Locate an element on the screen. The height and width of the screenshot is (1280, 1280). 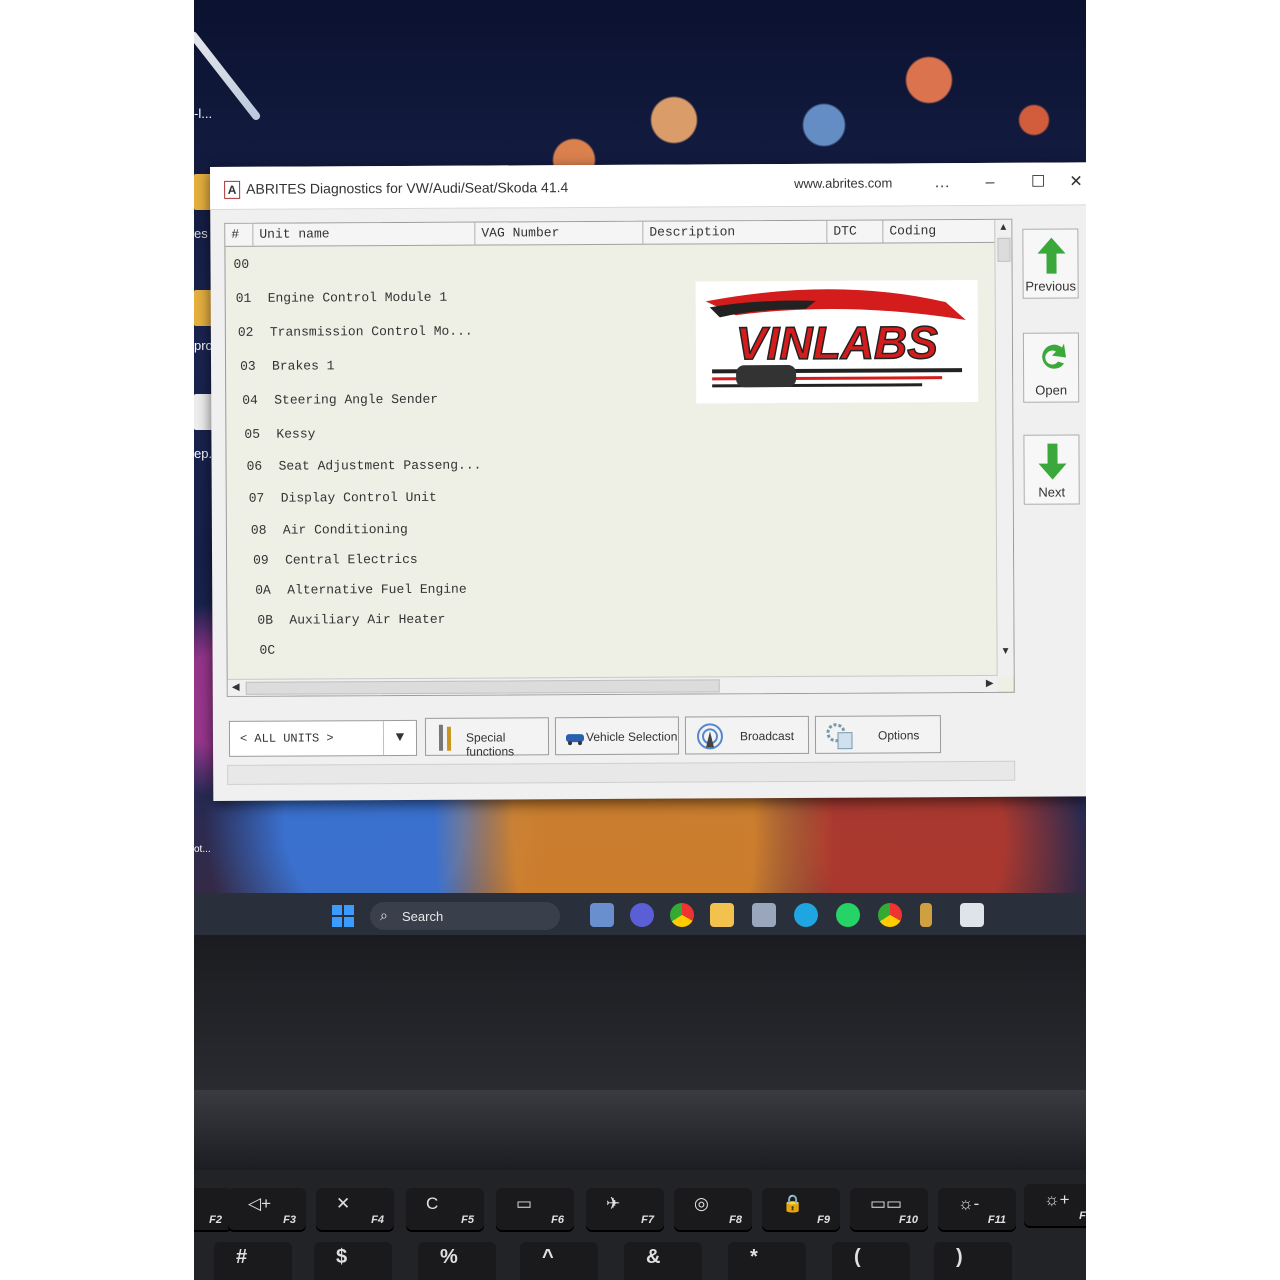
windows-start-icon is located at coordinates (343, 916).